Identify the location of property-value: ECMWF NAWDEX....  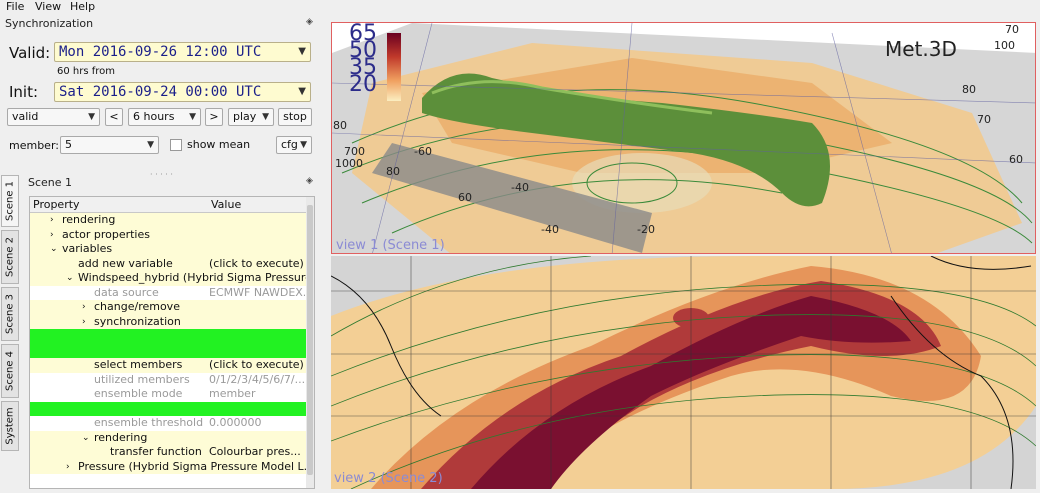
(257, 293).